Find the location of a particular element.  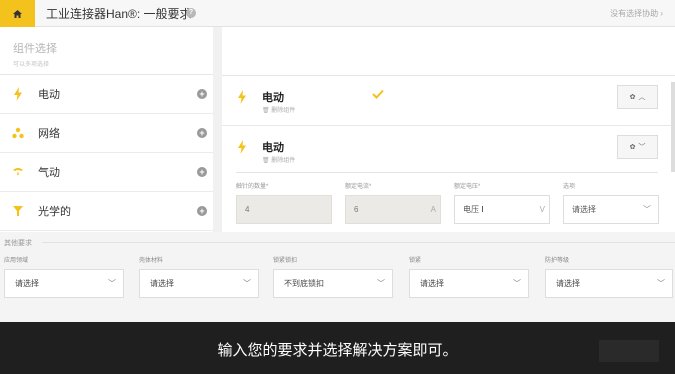

locking-field: 锁紧锁扣 不到底锁扣 ﹀ is located at coordinates (333, 276).